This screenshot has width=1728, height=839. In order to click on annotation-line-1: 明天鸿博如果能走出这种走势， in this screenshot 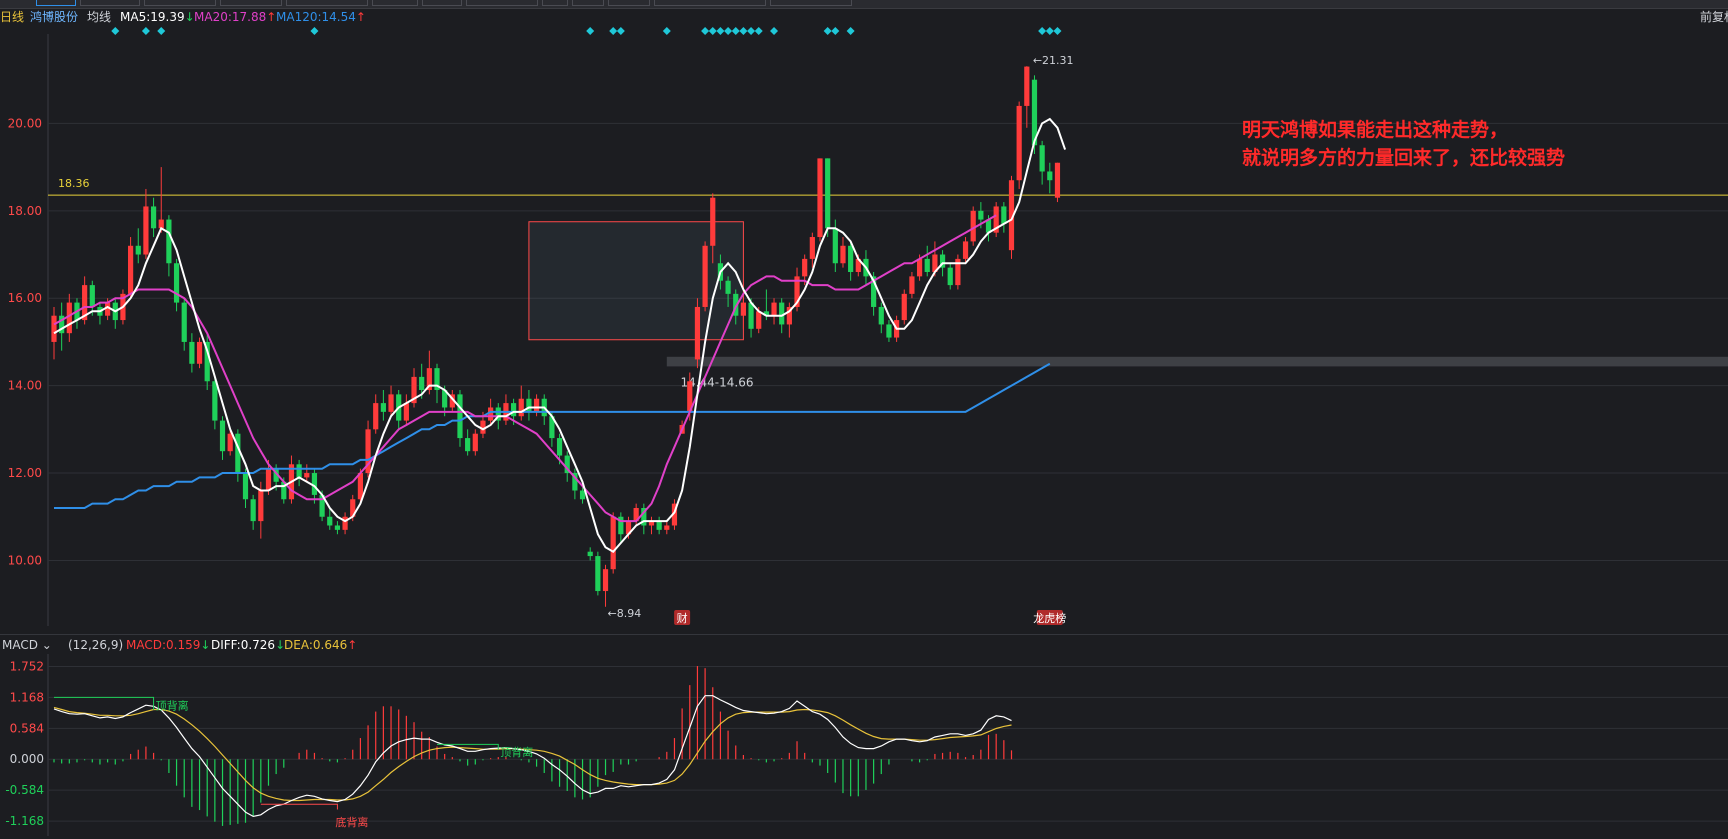, I will do `click(1375, 130)`.